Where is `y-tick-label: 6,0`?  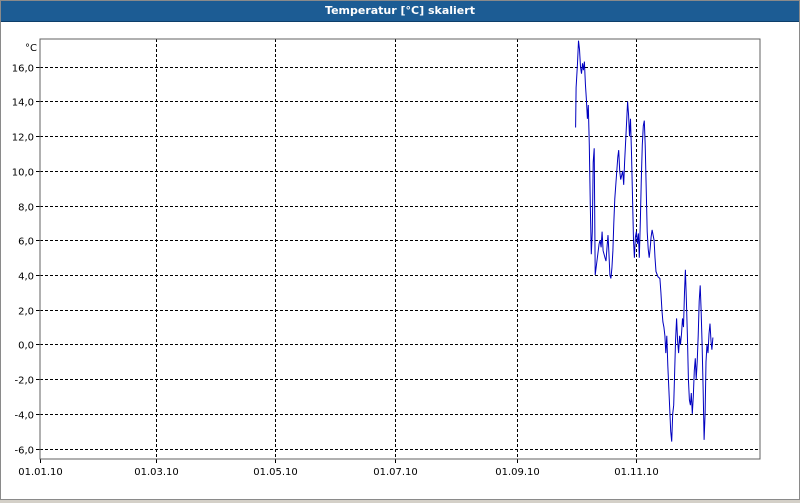 y-tick-label: 6,0 is located at coordinates (26, 242).